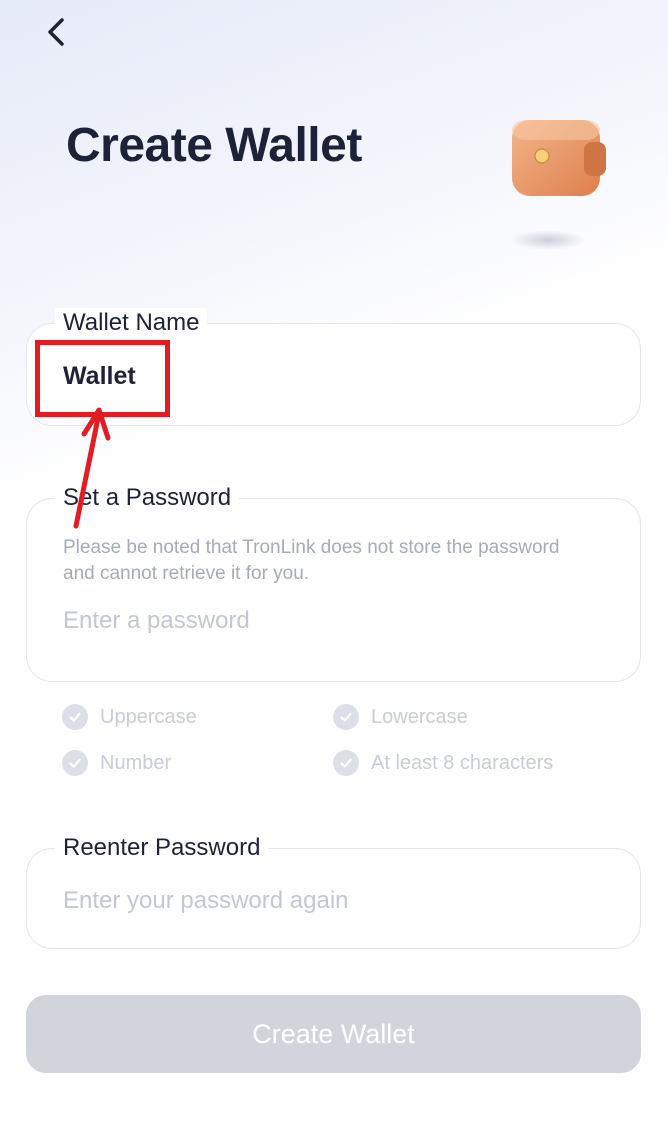 The image size is (668, 1125). I want to click on reenter-password-label: Reenter Password, so click(162, 848).